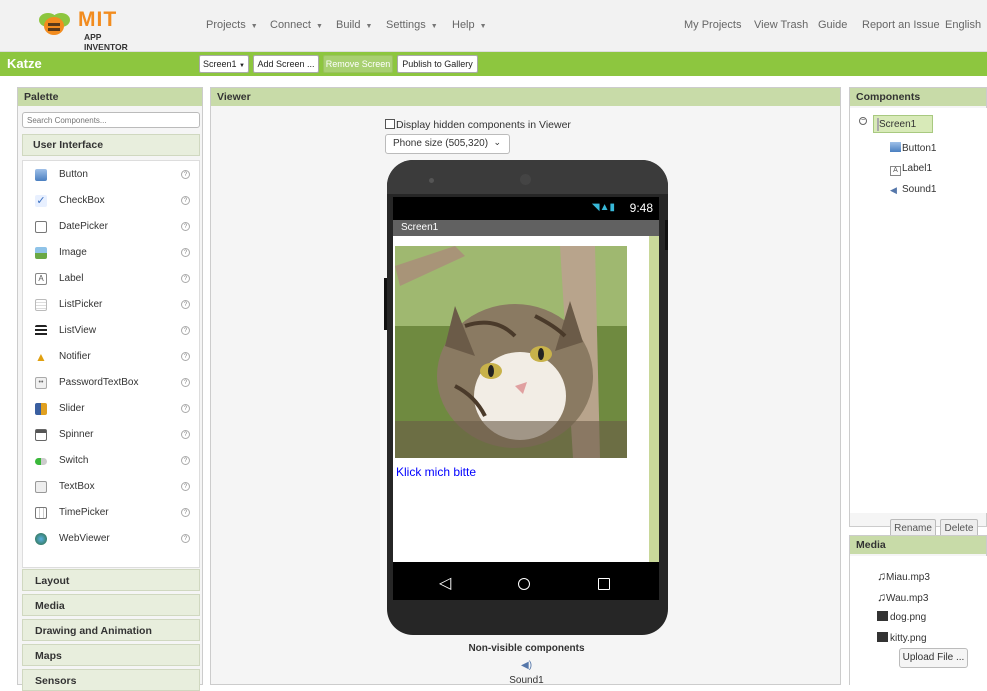 The image size is (987, 691). Describe the element at coordinates (112, 462) in the screenshot. I see `palette-item-switch: Switch?` at that location.